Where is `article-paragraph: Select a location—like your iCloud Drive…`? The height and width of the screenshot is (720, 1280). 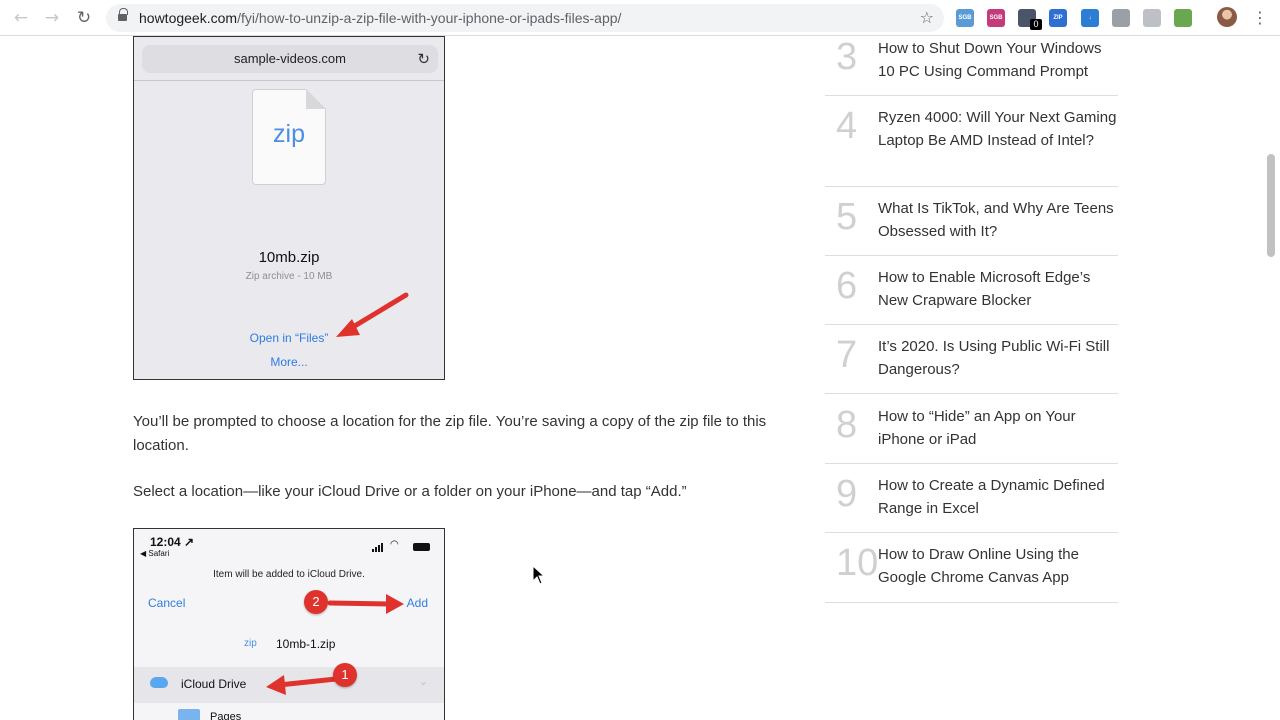
article-paragraph: Select a location—like your iCloud Drive… is located at coordinates (410, 491).